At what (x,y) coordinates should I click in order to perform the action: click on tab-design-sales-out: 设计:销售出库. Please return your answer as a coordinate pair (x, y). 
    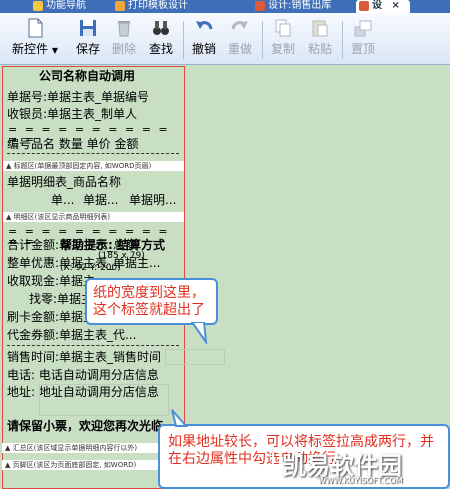
    Looking at the image, I should click on (291, 6).